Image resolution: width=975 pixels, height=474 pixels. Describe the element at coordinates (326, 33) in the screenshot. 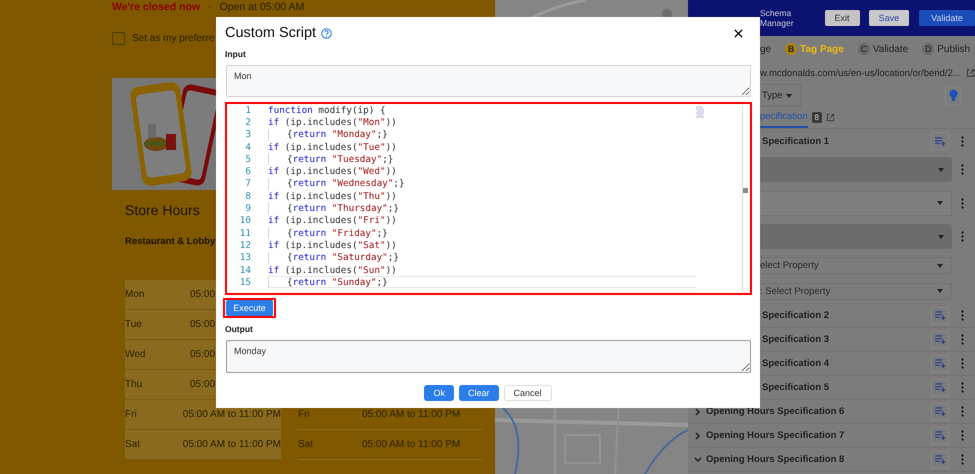

I see `help-icon` at that location.